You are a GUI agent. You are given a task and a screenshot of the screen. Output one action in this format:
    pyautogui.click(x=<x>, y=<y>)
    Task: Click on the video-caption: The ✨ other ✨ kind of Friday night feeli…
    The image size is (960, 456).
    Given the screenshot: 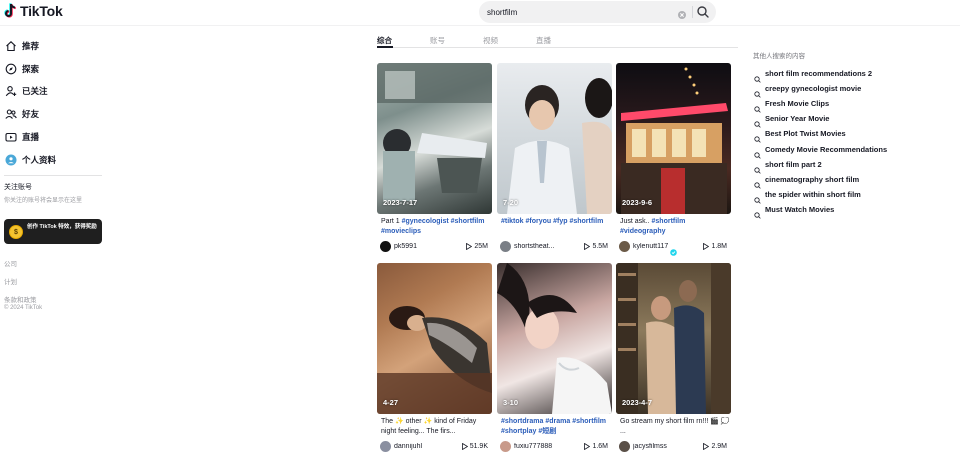 What is the action you would take?
    pyautogui.click(x=436, y=427)
    